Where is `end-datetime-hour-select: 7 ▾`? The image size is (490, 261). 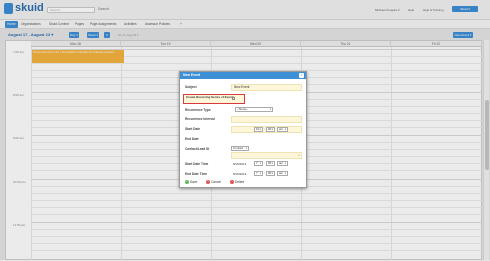
end-datetime-hour-select: 7 ▾ is located at coordinates (258, 173).